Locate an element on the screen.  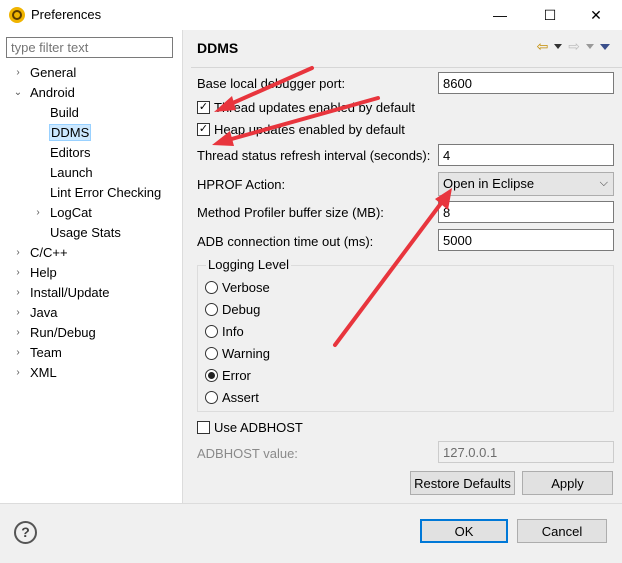
tree-item-label: Run/Debug is located at coordinates (63, 332).